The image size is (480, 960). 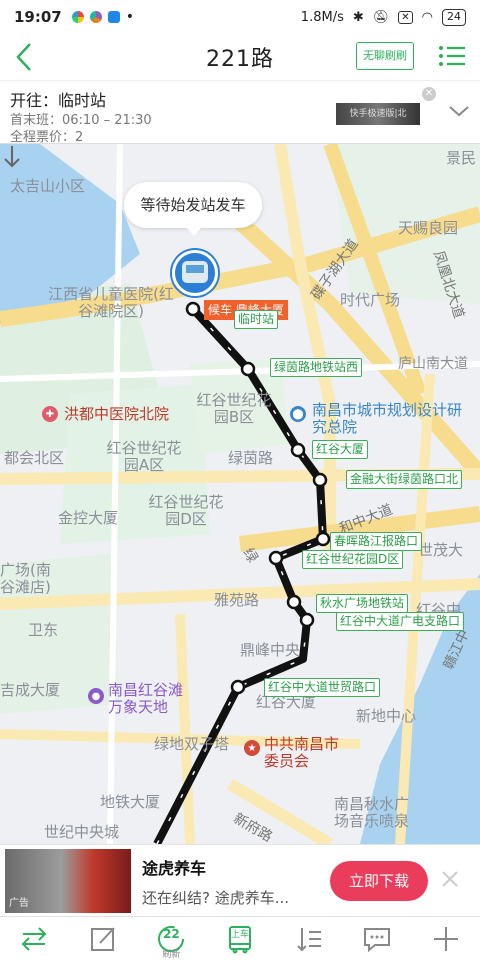 I want to click on map-label: 吉成大厦, so click(x=30, y=690).